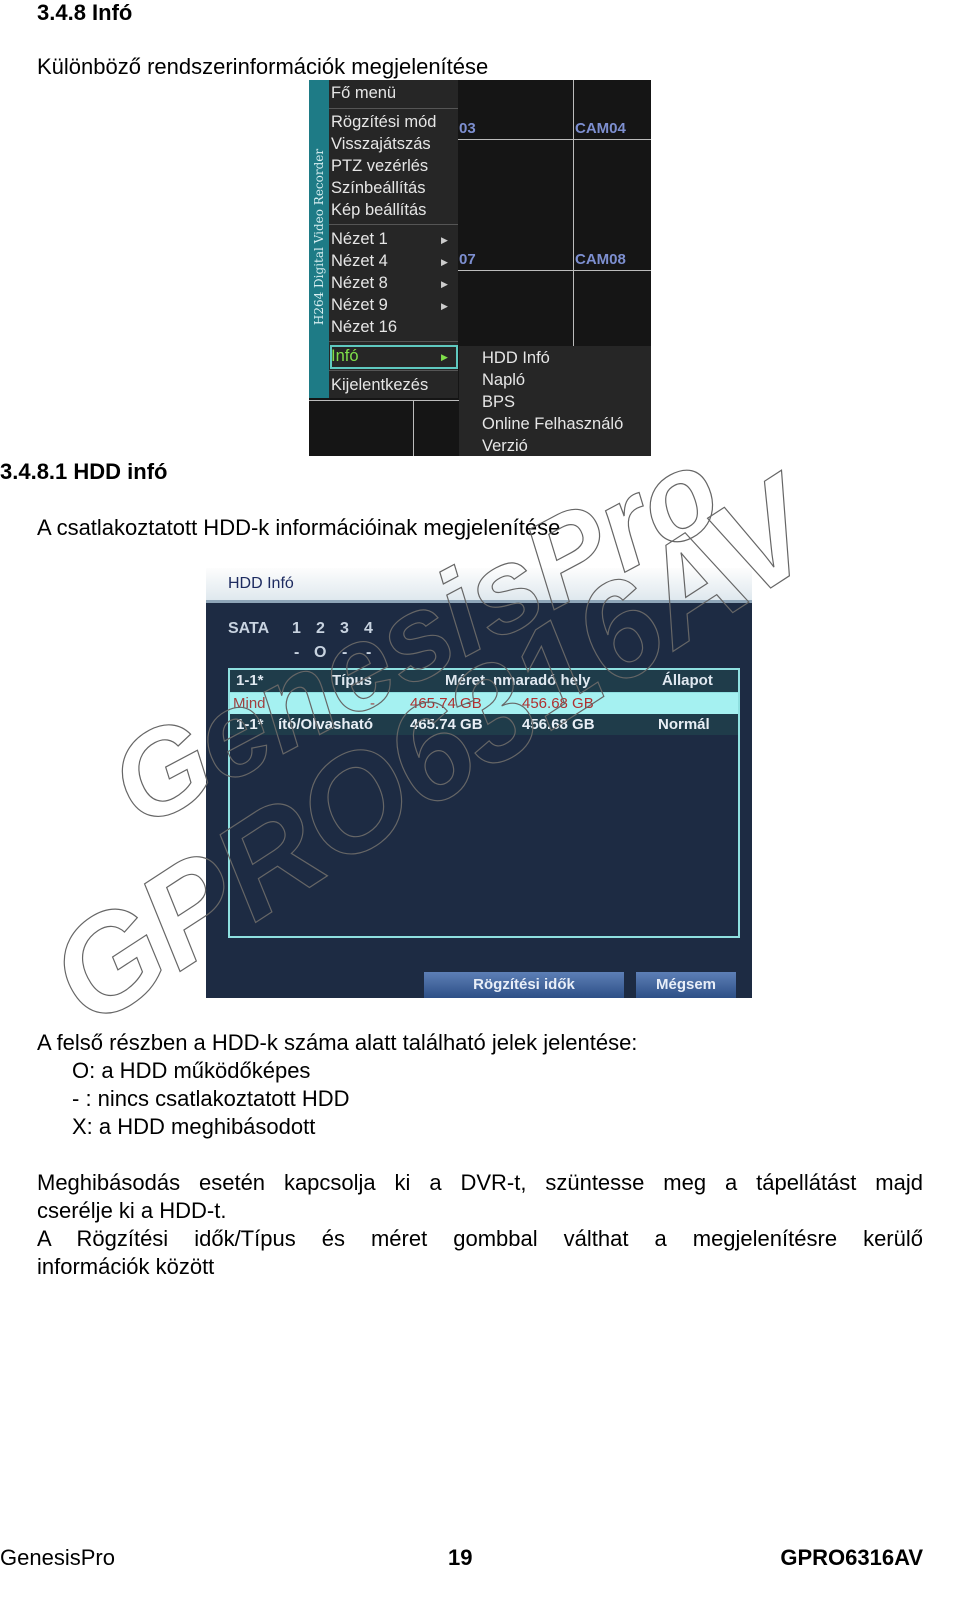 The image size is (960, 1624). What do you see at coordinates (379, 385) in the screenshot?
I see `menu-item: Kijelentkezés` at bounding box center [379, 385].